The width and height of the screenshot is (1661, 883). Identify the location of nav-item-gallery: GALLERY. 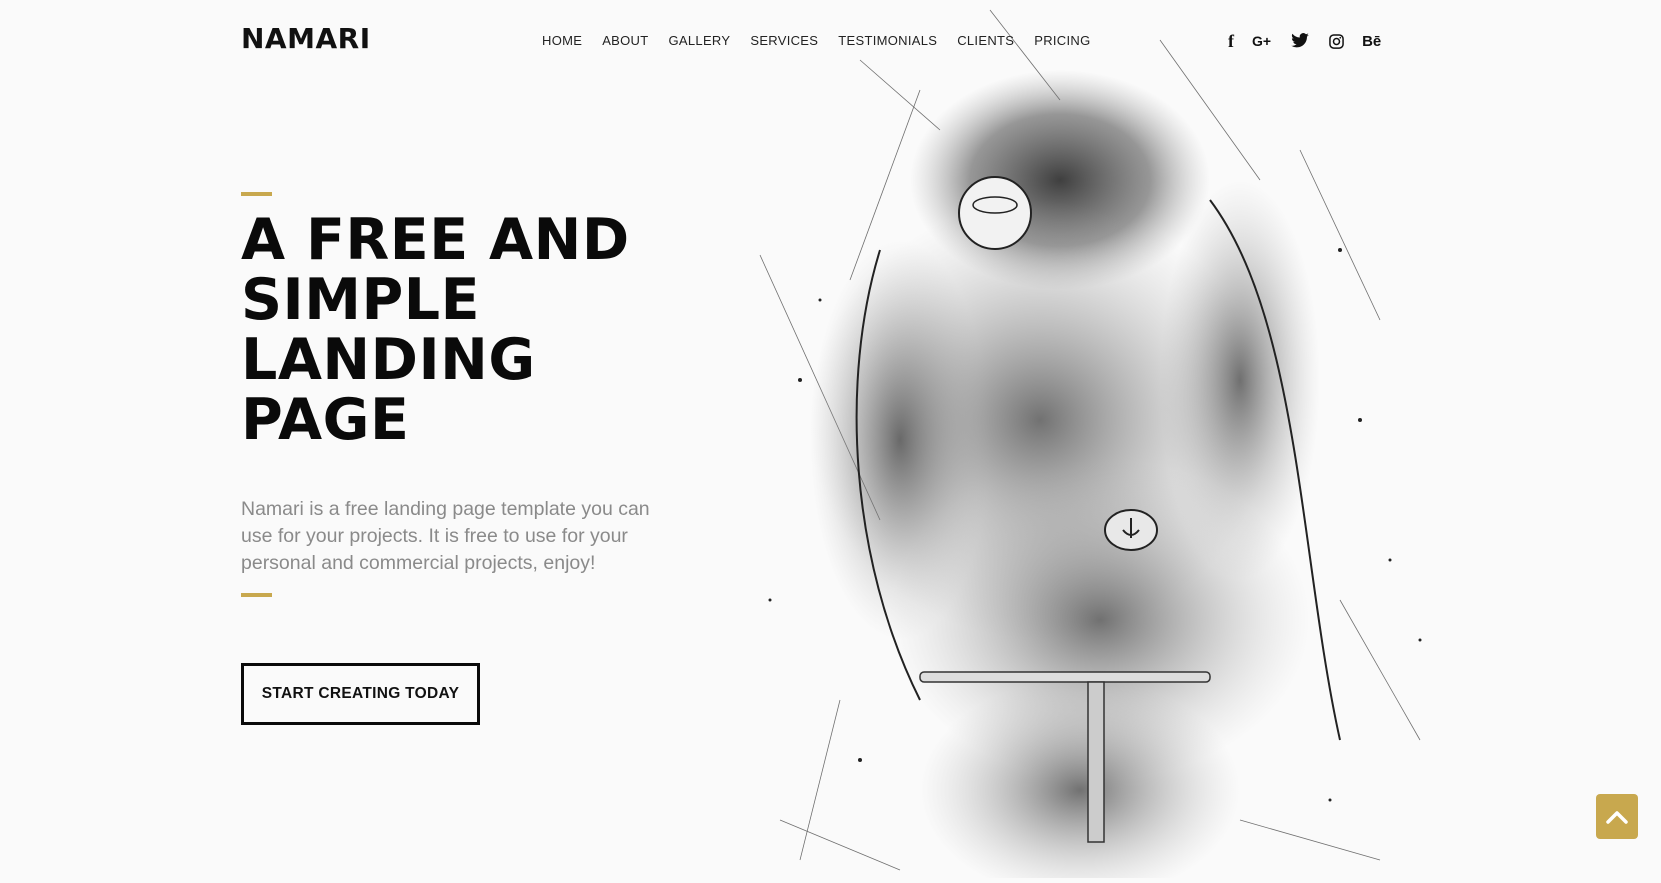
(700, 40).